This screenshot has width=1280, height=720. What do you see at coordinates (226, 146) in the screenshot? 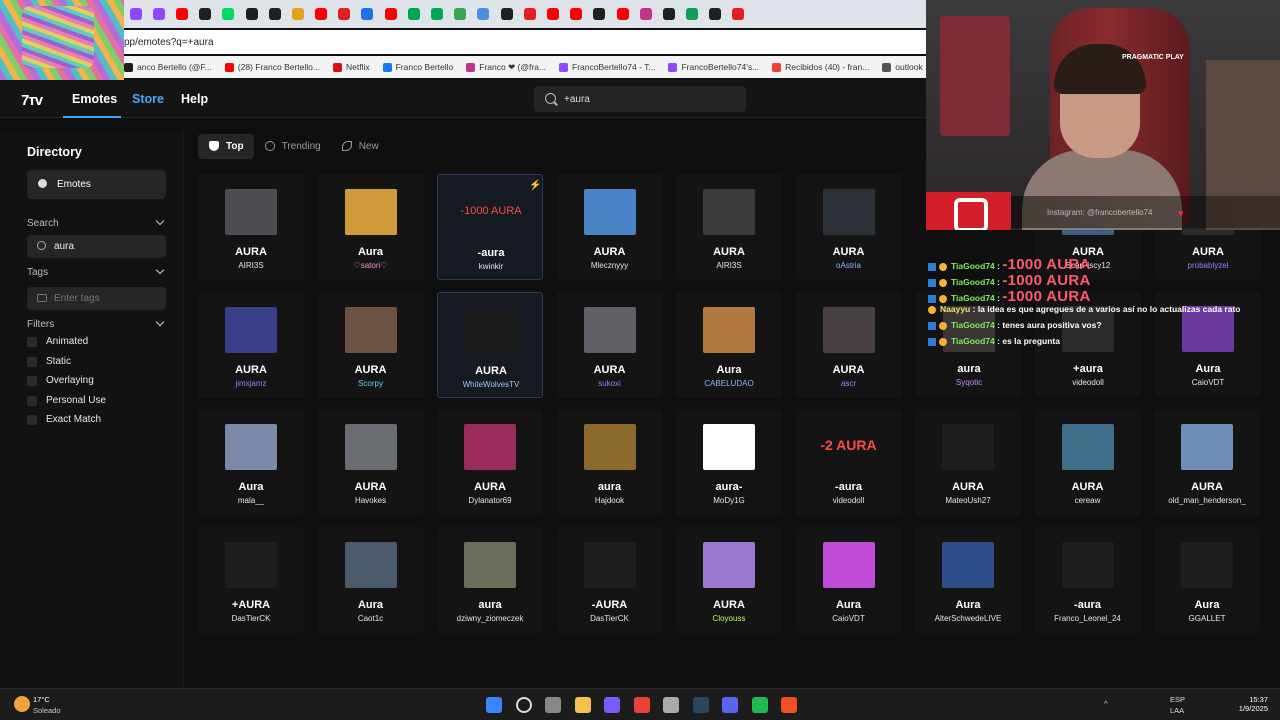
I see `tab-top: Top` at bounding box center [226, 146].